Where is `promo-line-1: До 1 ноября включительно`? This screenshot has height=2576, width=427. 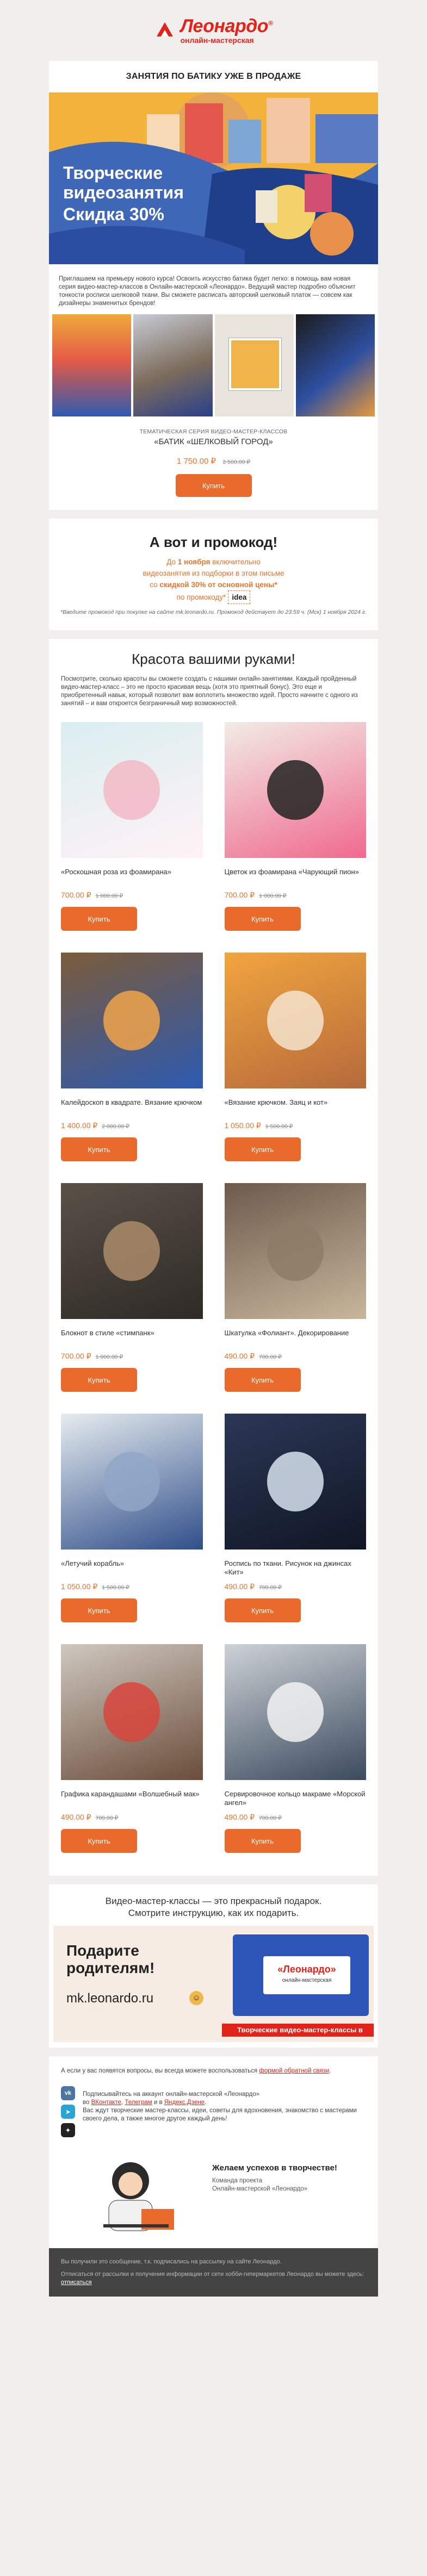
promo-line-1: До 1 ноября включительно is located at coordinates (213, 562).